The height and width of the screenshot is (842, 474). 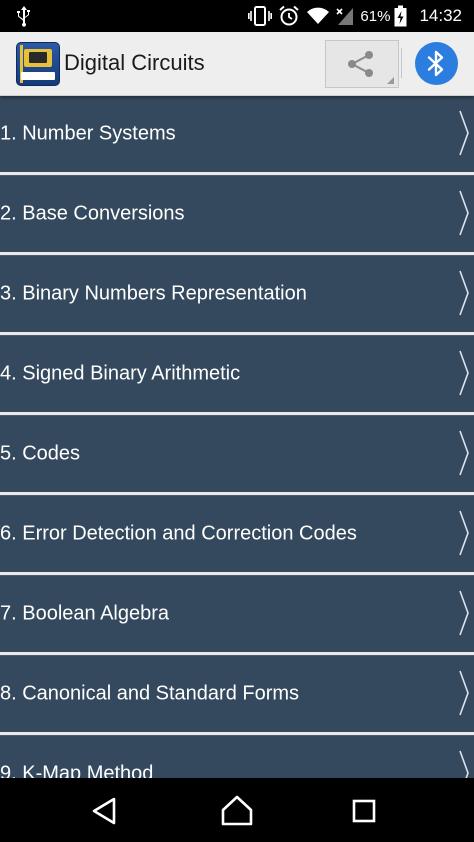 I want to click on clock: 14:32, so click(x=440, y=15).